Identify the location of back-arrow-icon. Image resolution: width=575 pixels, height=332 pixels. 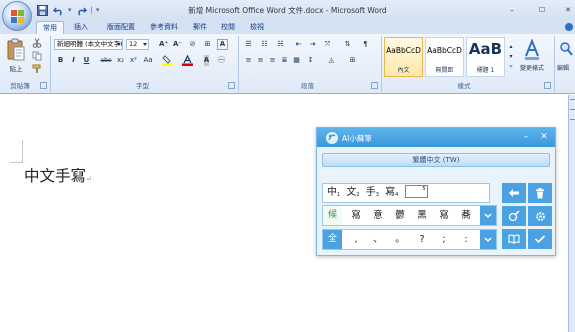
(514, 193).